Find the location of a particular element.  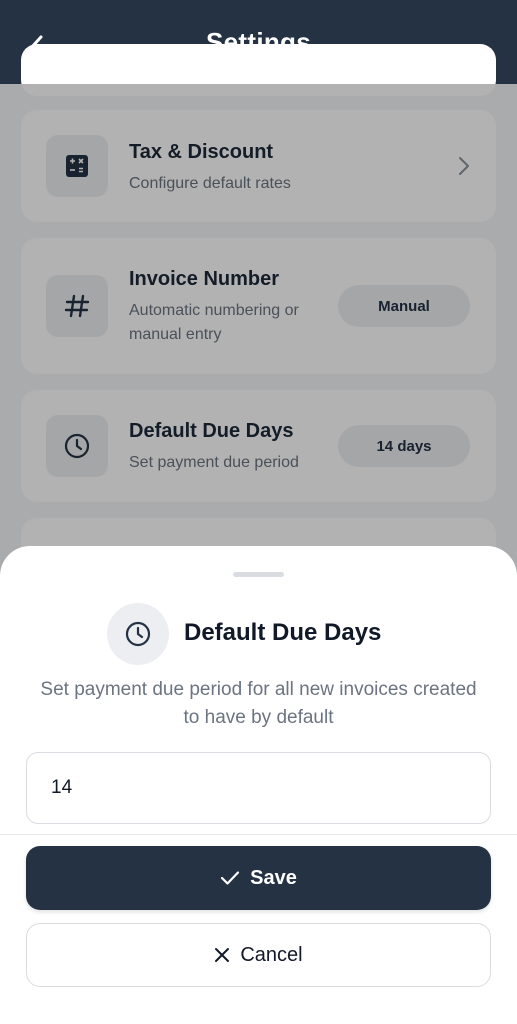

save-button-label: Save is located at coordinates (273, 877).